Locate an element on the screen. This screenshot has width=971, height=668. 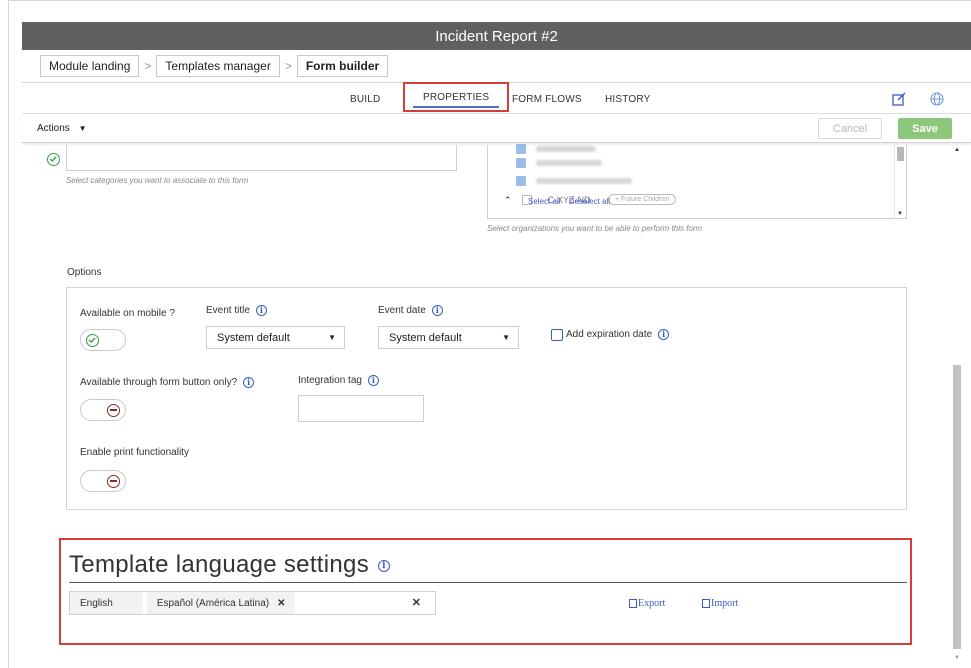
event-date-select: System default ▼ is located at coordinates (448, 337).